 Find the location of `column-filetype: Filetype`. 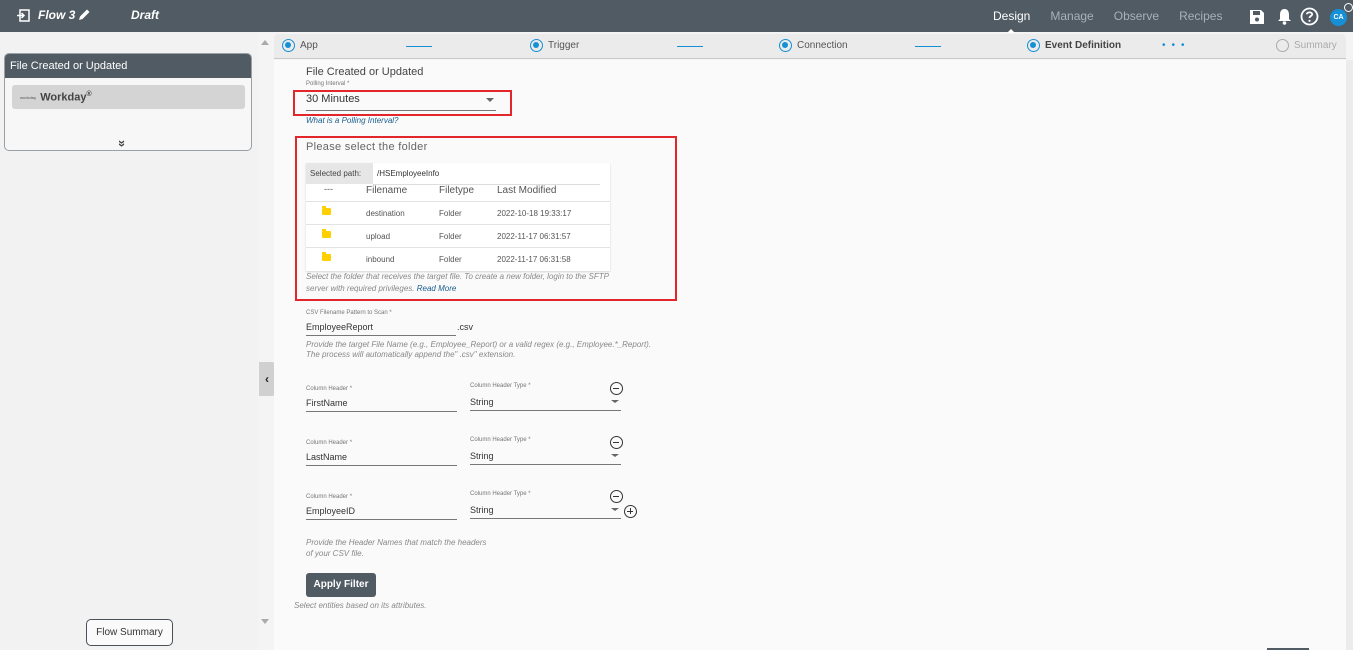

column-filetype: Filetype is located at coordinates (456, 190).